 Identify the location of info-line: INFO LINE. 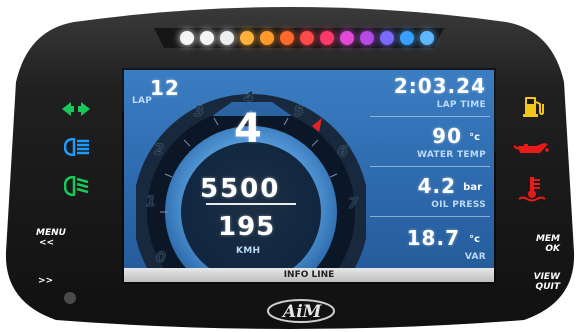
(309, 275).